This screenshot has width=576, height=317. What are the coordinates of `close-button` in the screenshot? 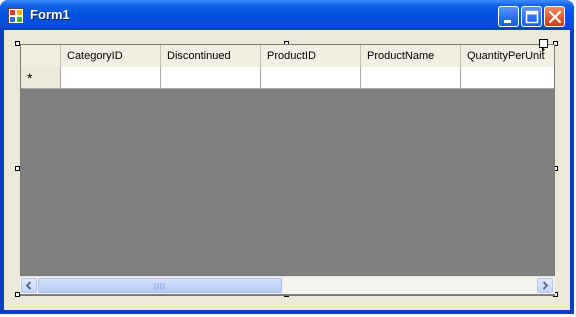 It's located at (554, 16).